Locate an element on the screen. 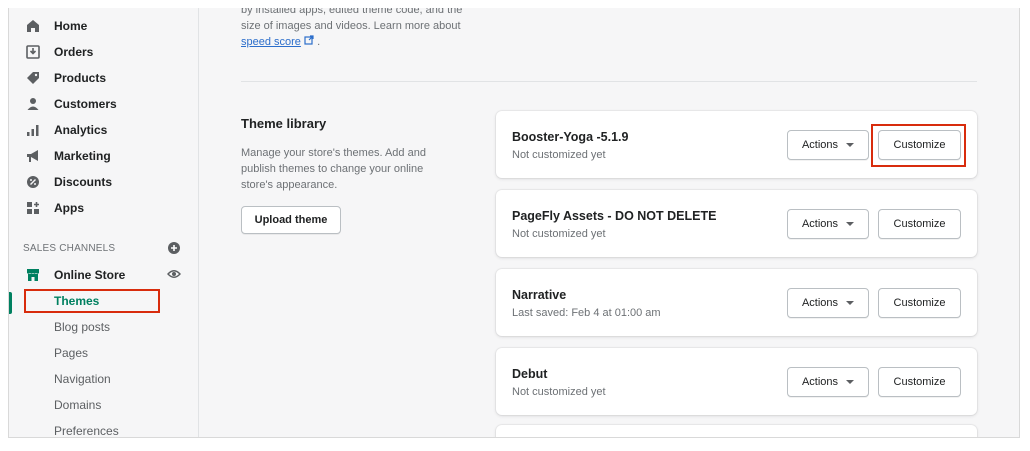  sidebar-subitem-label: Navigation is located at coordinates (82, 379).